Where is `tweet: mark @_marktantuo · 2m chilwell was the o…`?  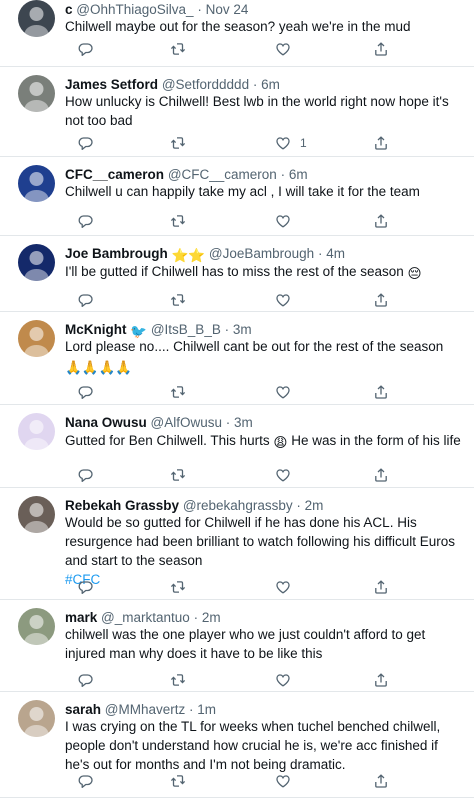 tweet: mark @_marktantuo · 2m chilwell was the o… is located at coordinates (237, 646).